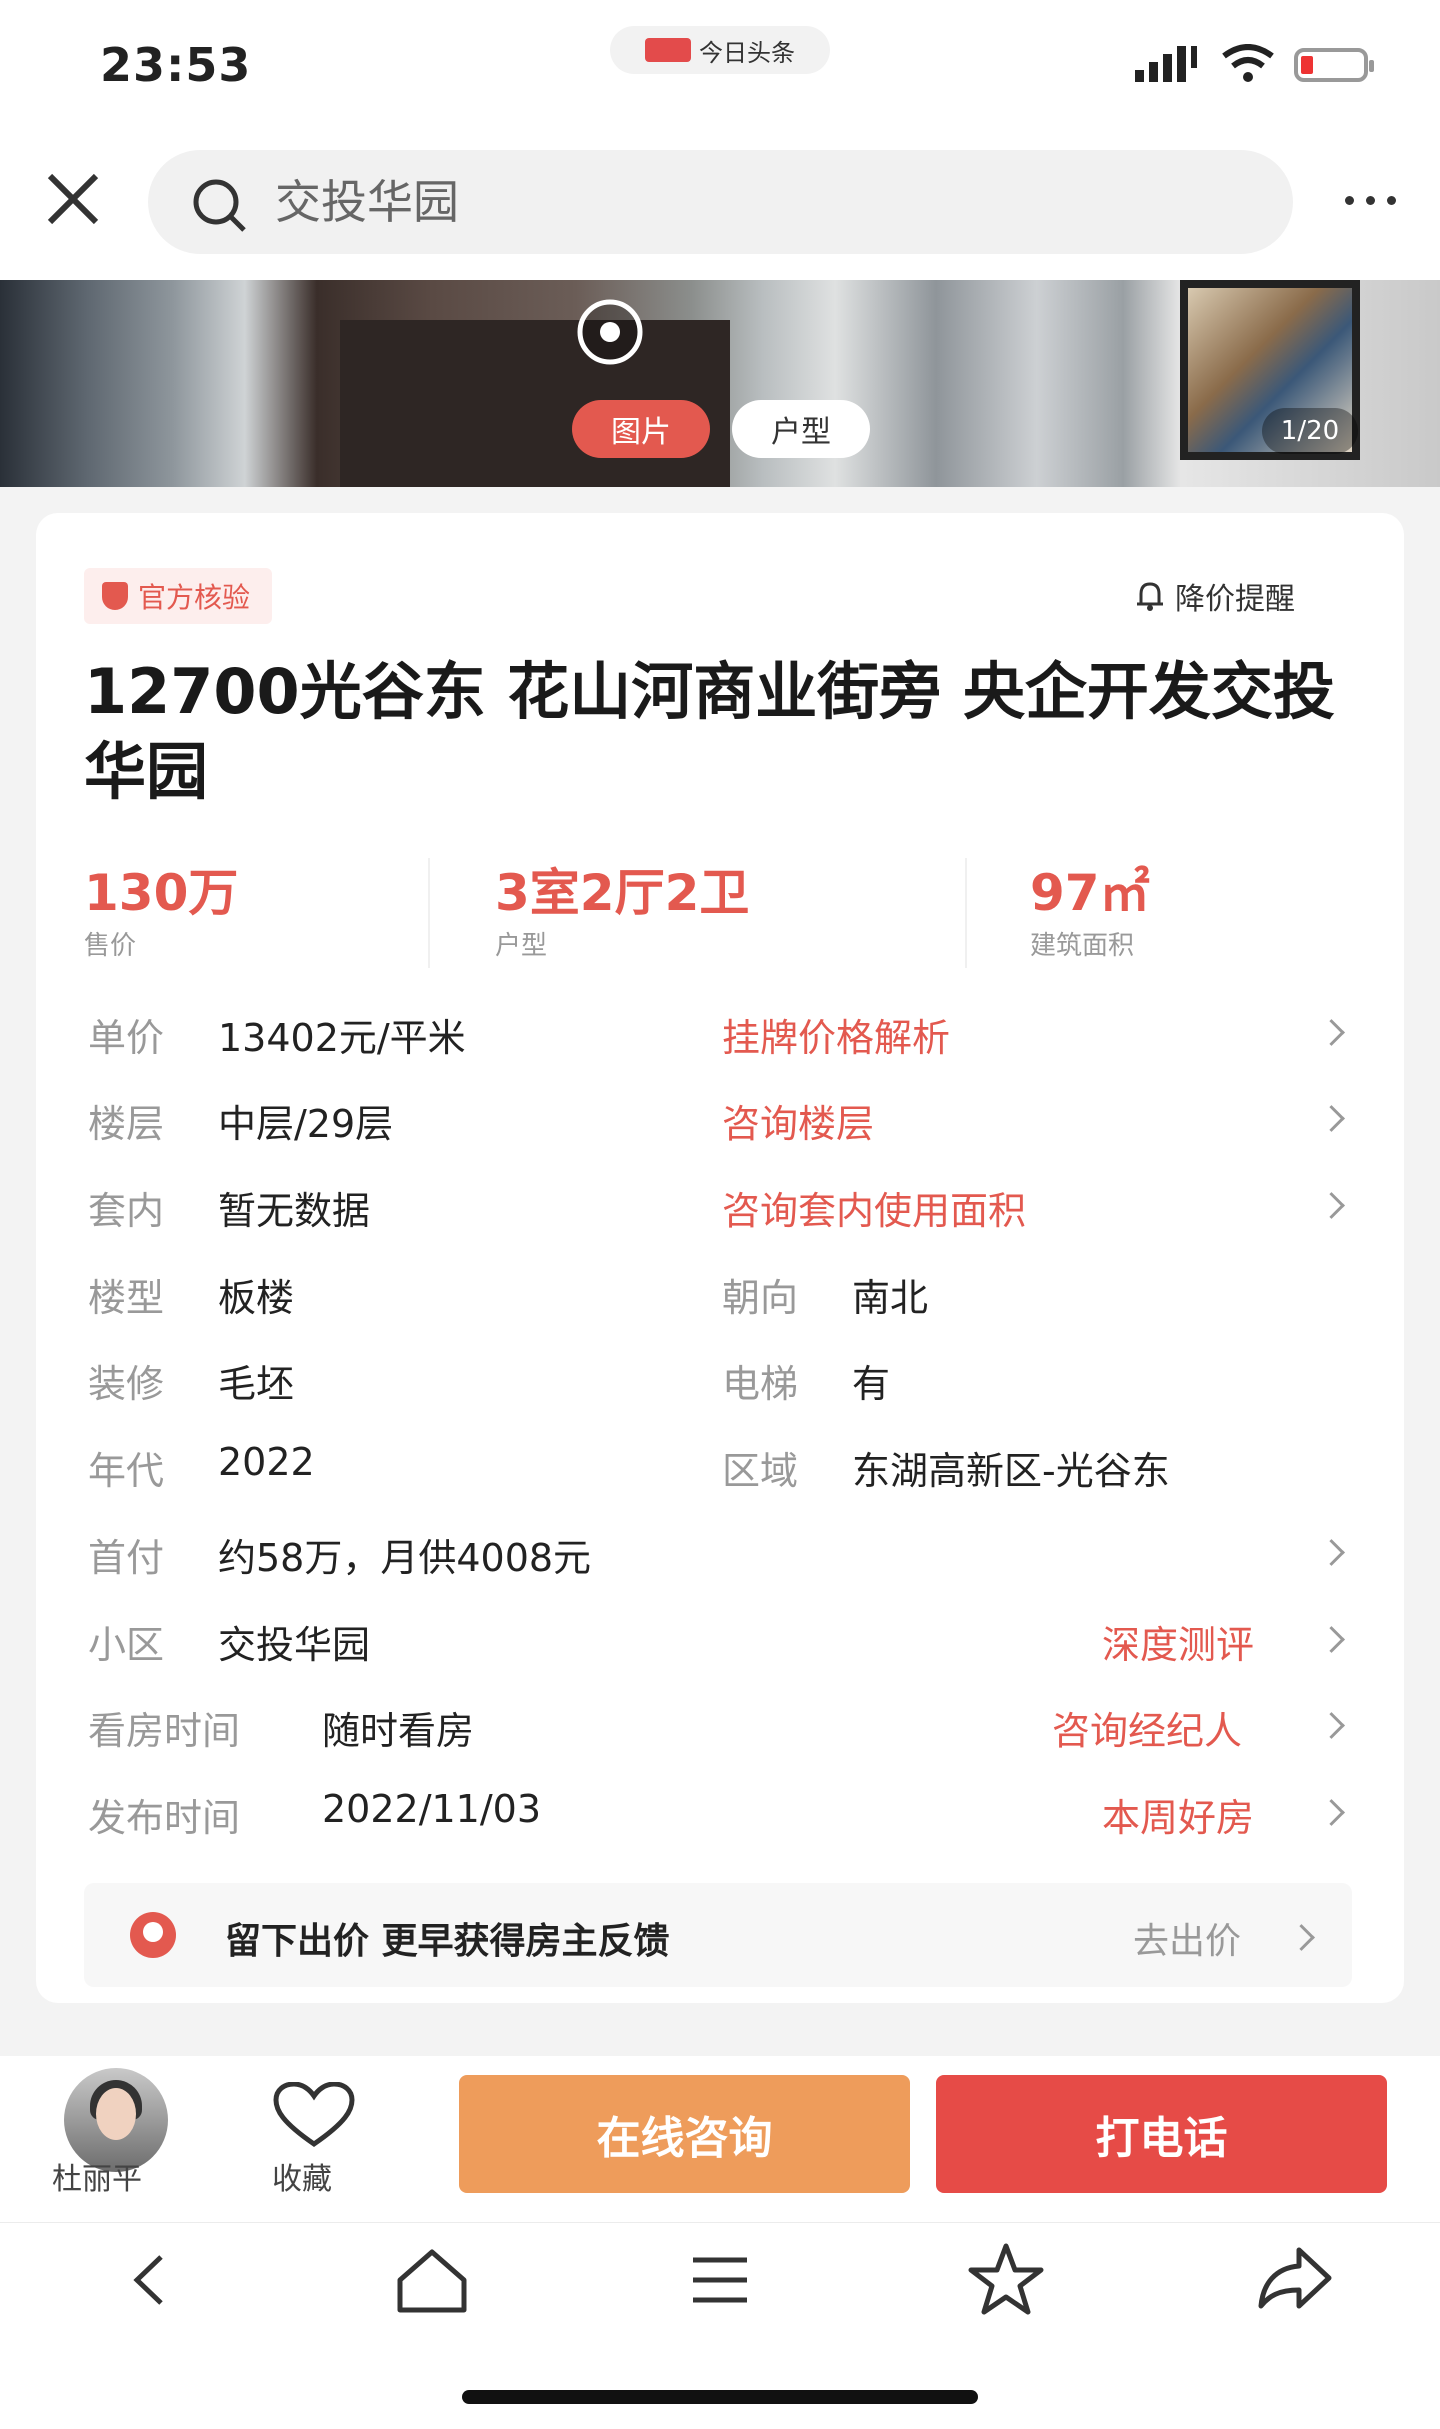 This screenshot has height=2429, width=1440. I want to click on stat-layout-label: 户型, so click(521, 946).